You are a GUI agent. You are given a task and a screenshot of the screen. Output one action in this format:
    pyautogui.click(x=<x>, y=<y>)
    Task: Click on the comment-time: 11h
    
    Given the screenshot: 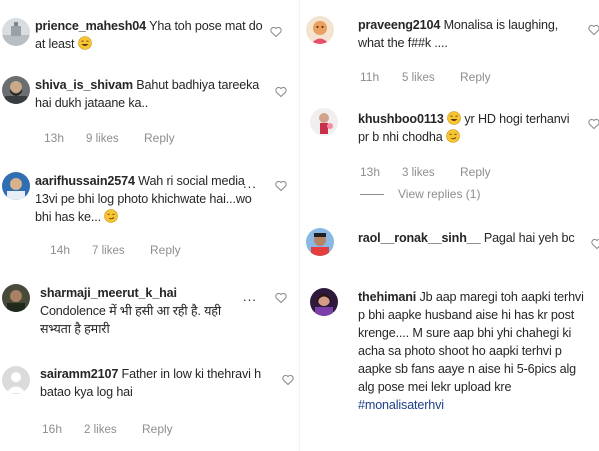 What is the action you would take?
    pyautogui.click(x=370, y=77)
    